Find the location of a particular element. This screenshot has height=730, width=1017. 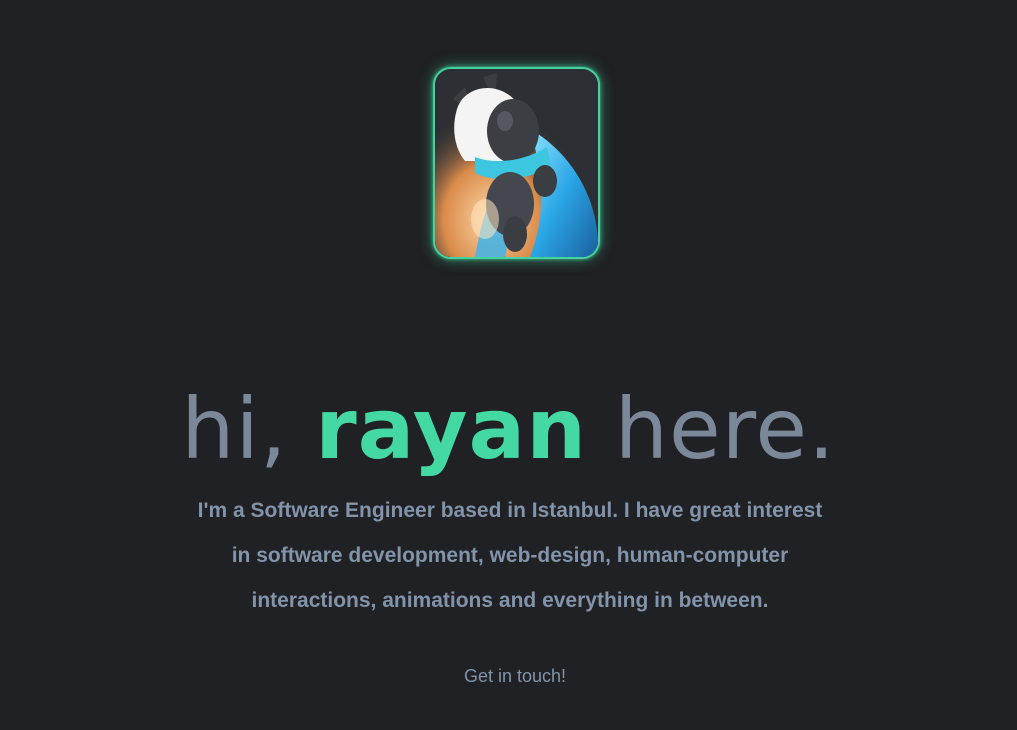

avatar-illustration is located at coordinates (516, 163).